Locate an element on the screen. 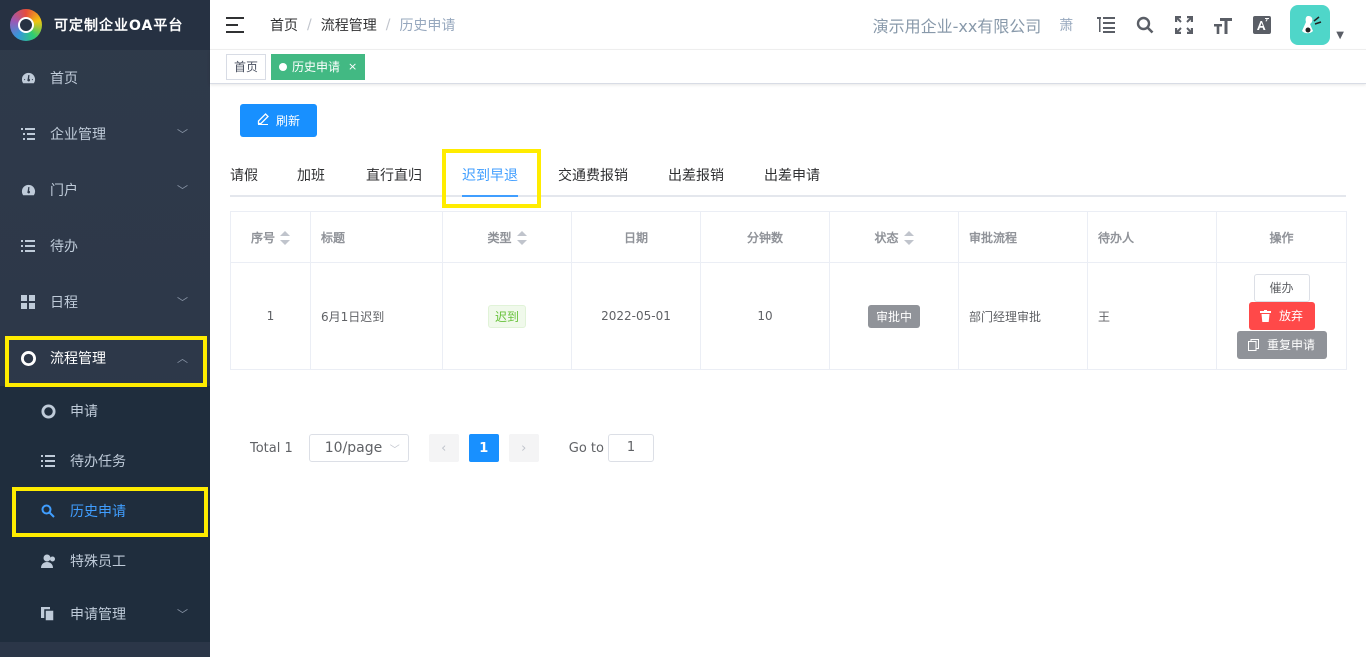 The width and height of the screenshot is (1366, 657). column-header: 日期 is located at coordinates (636, 237).